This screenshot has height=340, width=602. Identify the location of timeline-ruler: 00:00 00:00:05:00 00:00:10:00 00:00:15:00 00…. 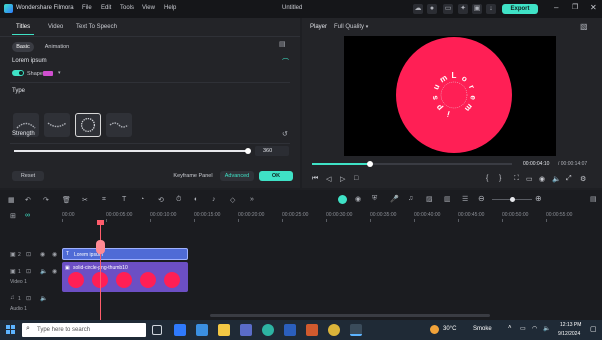
(331, 216).